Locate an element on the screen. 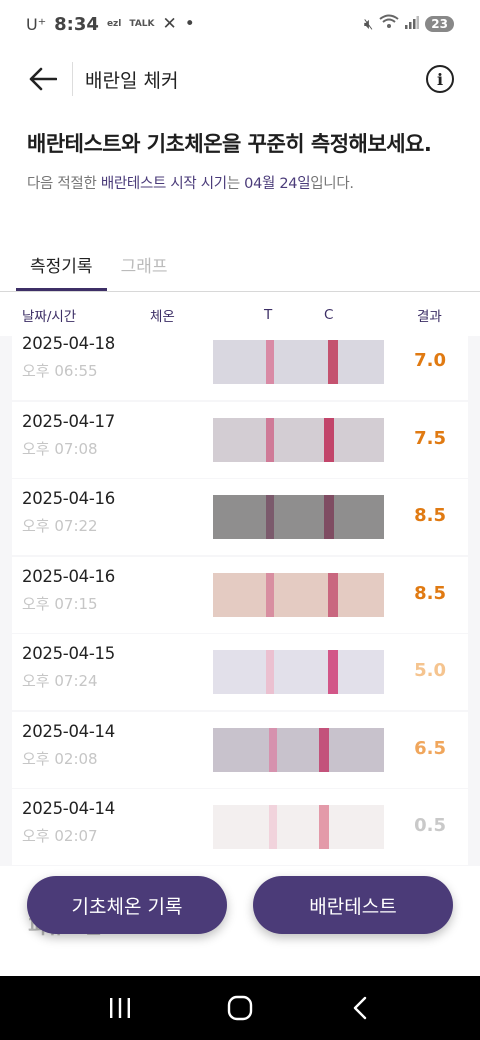  kakaotalk-icon: TALK is located at coordinates (142, 24).